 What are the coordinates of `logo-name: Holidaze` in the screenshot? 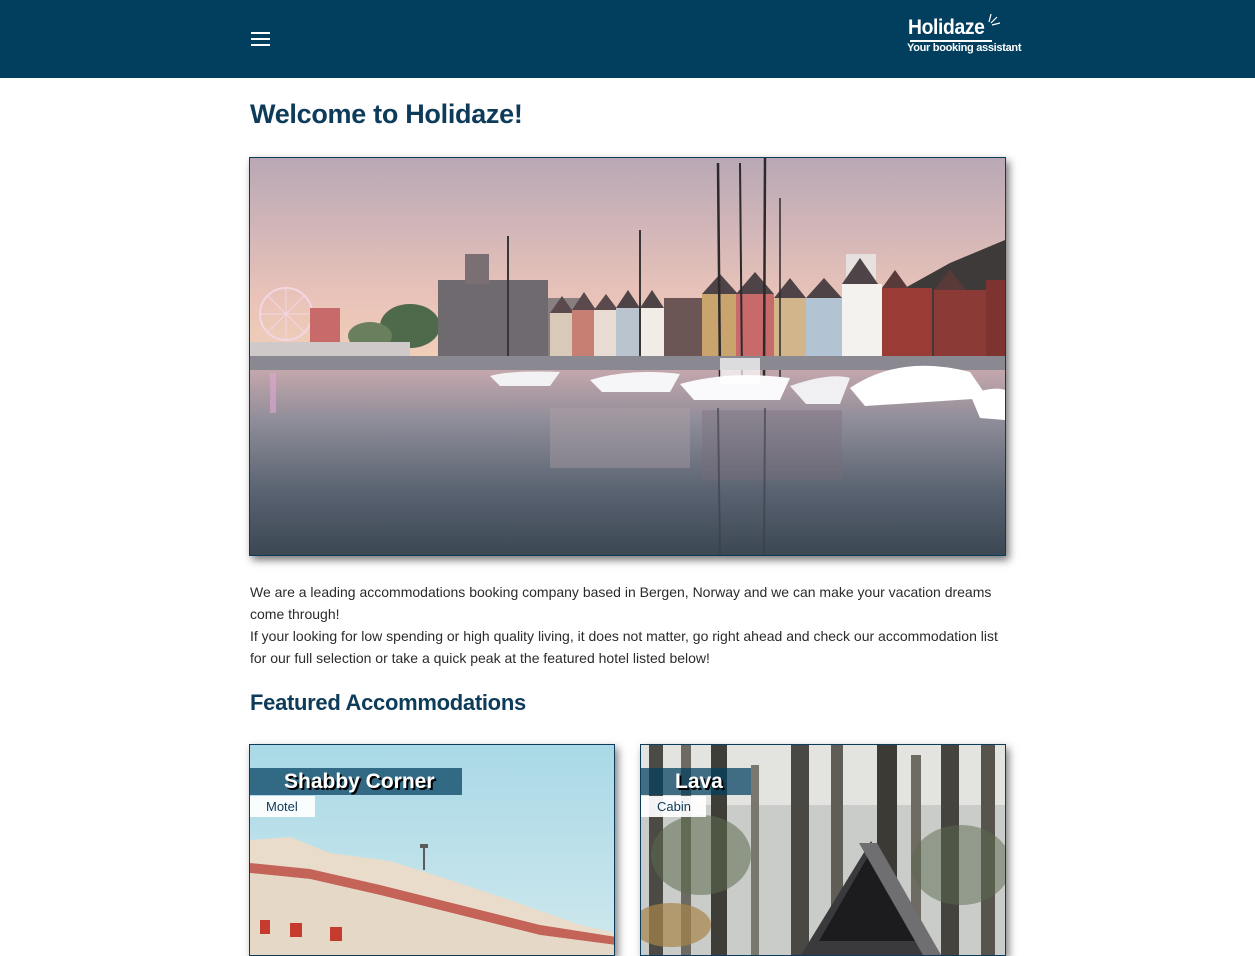 It's located at (946, 27).